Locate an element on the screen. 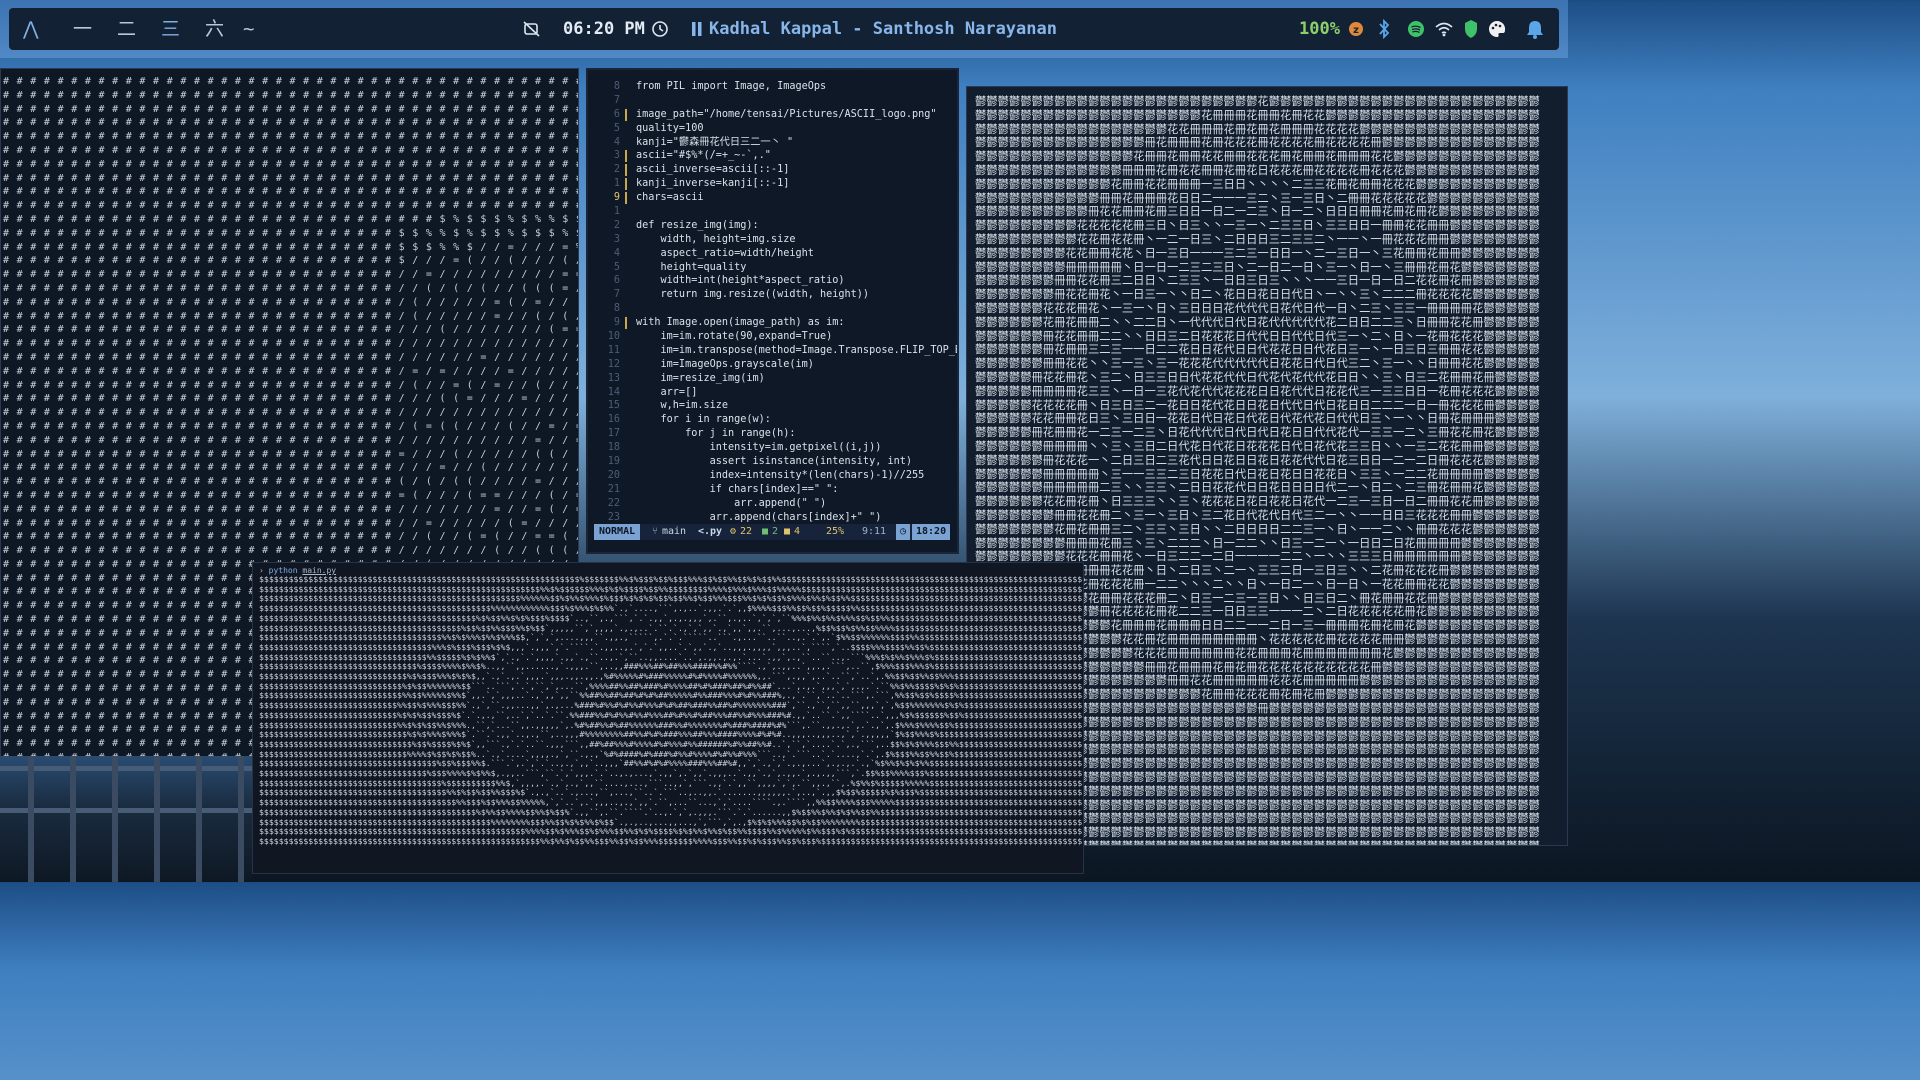  workspace-2-button: 二 is located at coordinates (126, 29).